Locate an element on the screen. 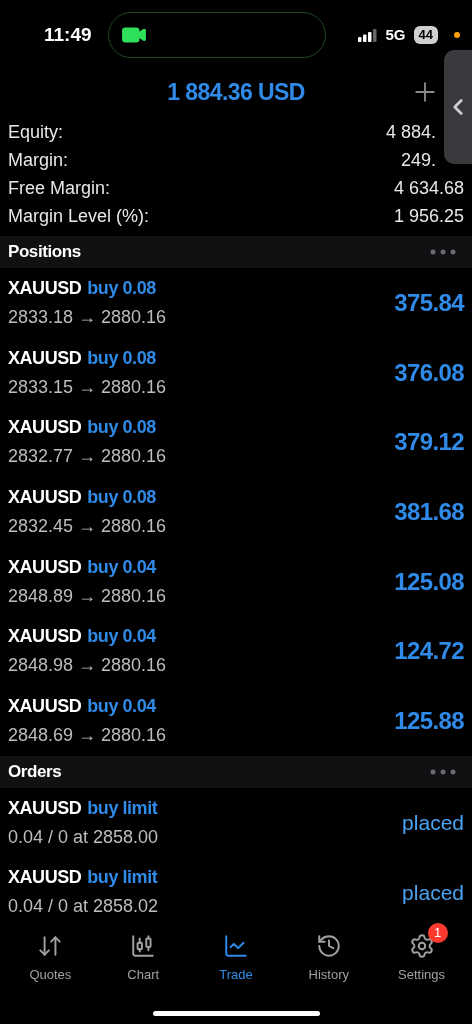 The width and height of the screenshot is (472, 1024). summary-label: Free Margin: is located at coordinates (59, 188).